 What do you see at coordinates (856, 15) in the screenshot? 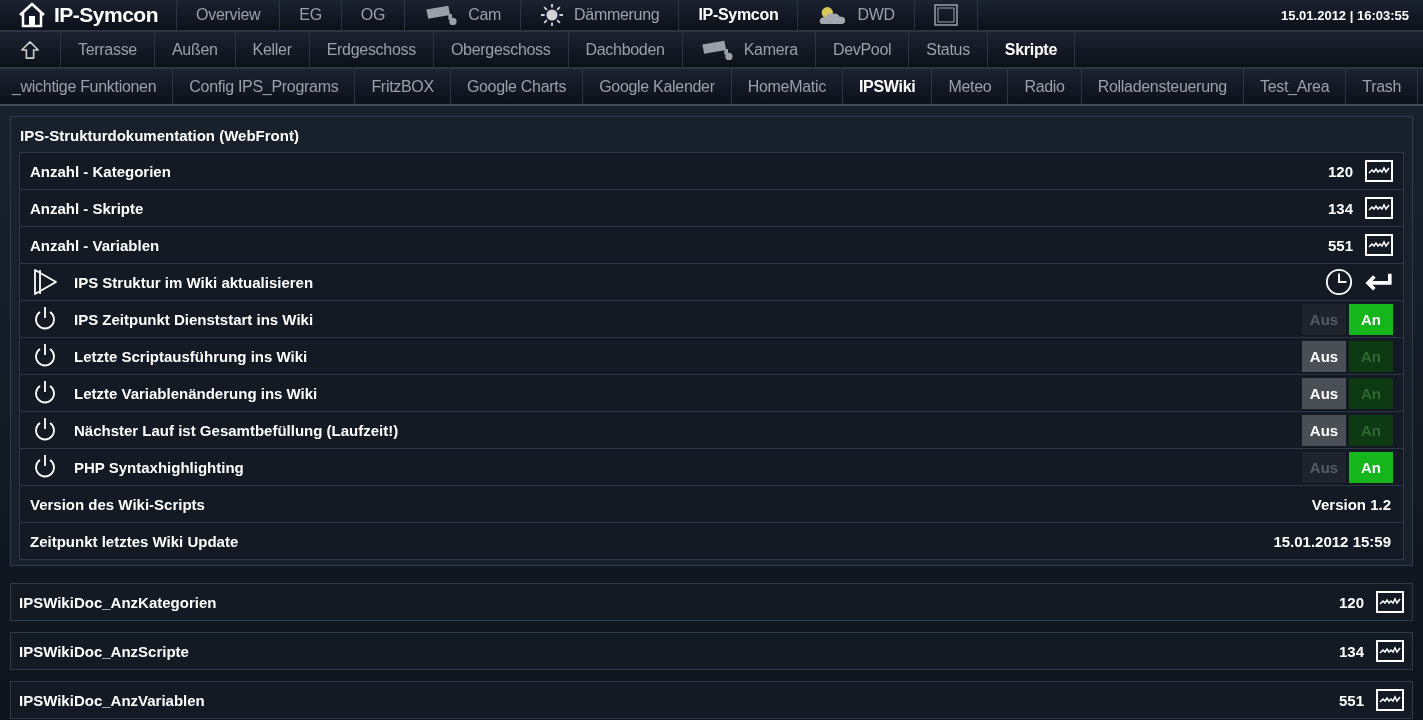
I see `nav-tab: DWD` at bounding box center [856, 15].